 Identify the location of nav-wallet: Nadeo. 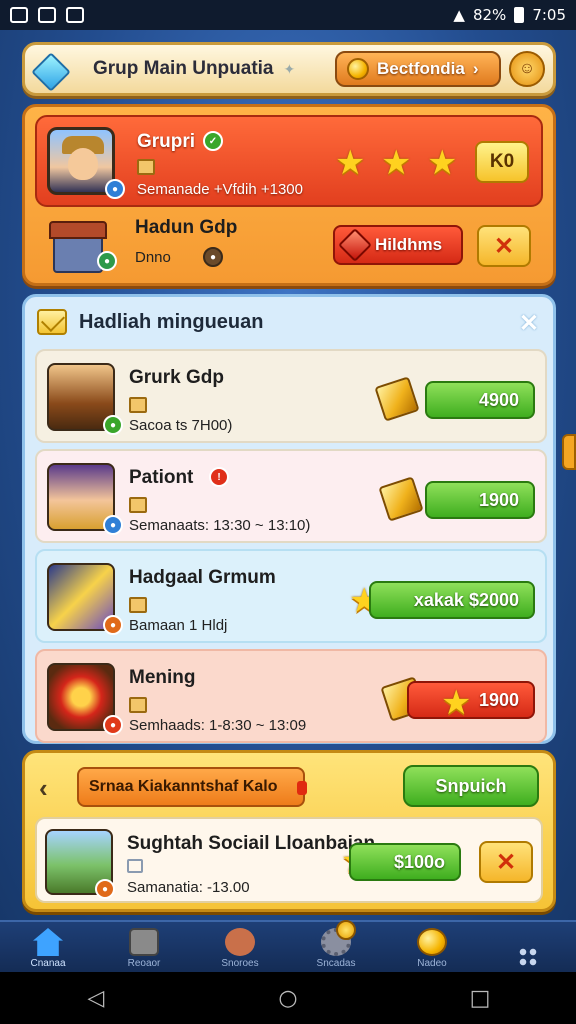
(432, 947).